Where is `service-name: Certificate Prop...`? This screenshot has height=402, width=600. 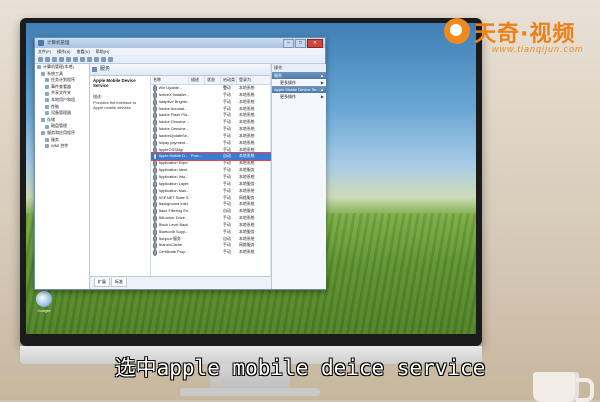 service-name: Certificate Prop... is located at coordinates (173, 252).